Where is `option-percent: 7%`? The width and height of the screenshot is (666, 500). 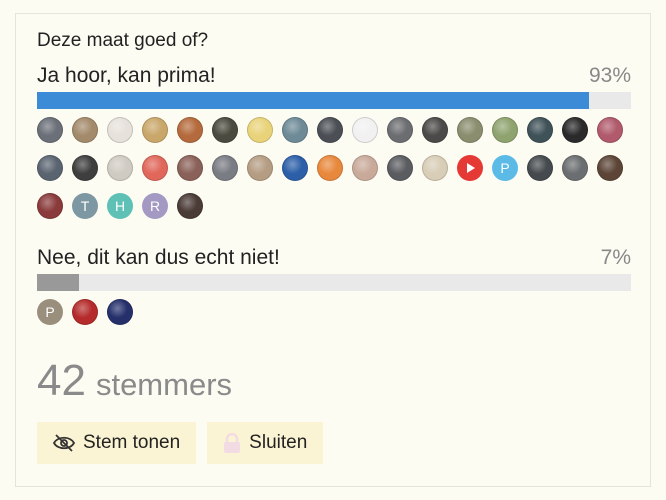 option-percent: 7% is located at coordinates (615, 257).